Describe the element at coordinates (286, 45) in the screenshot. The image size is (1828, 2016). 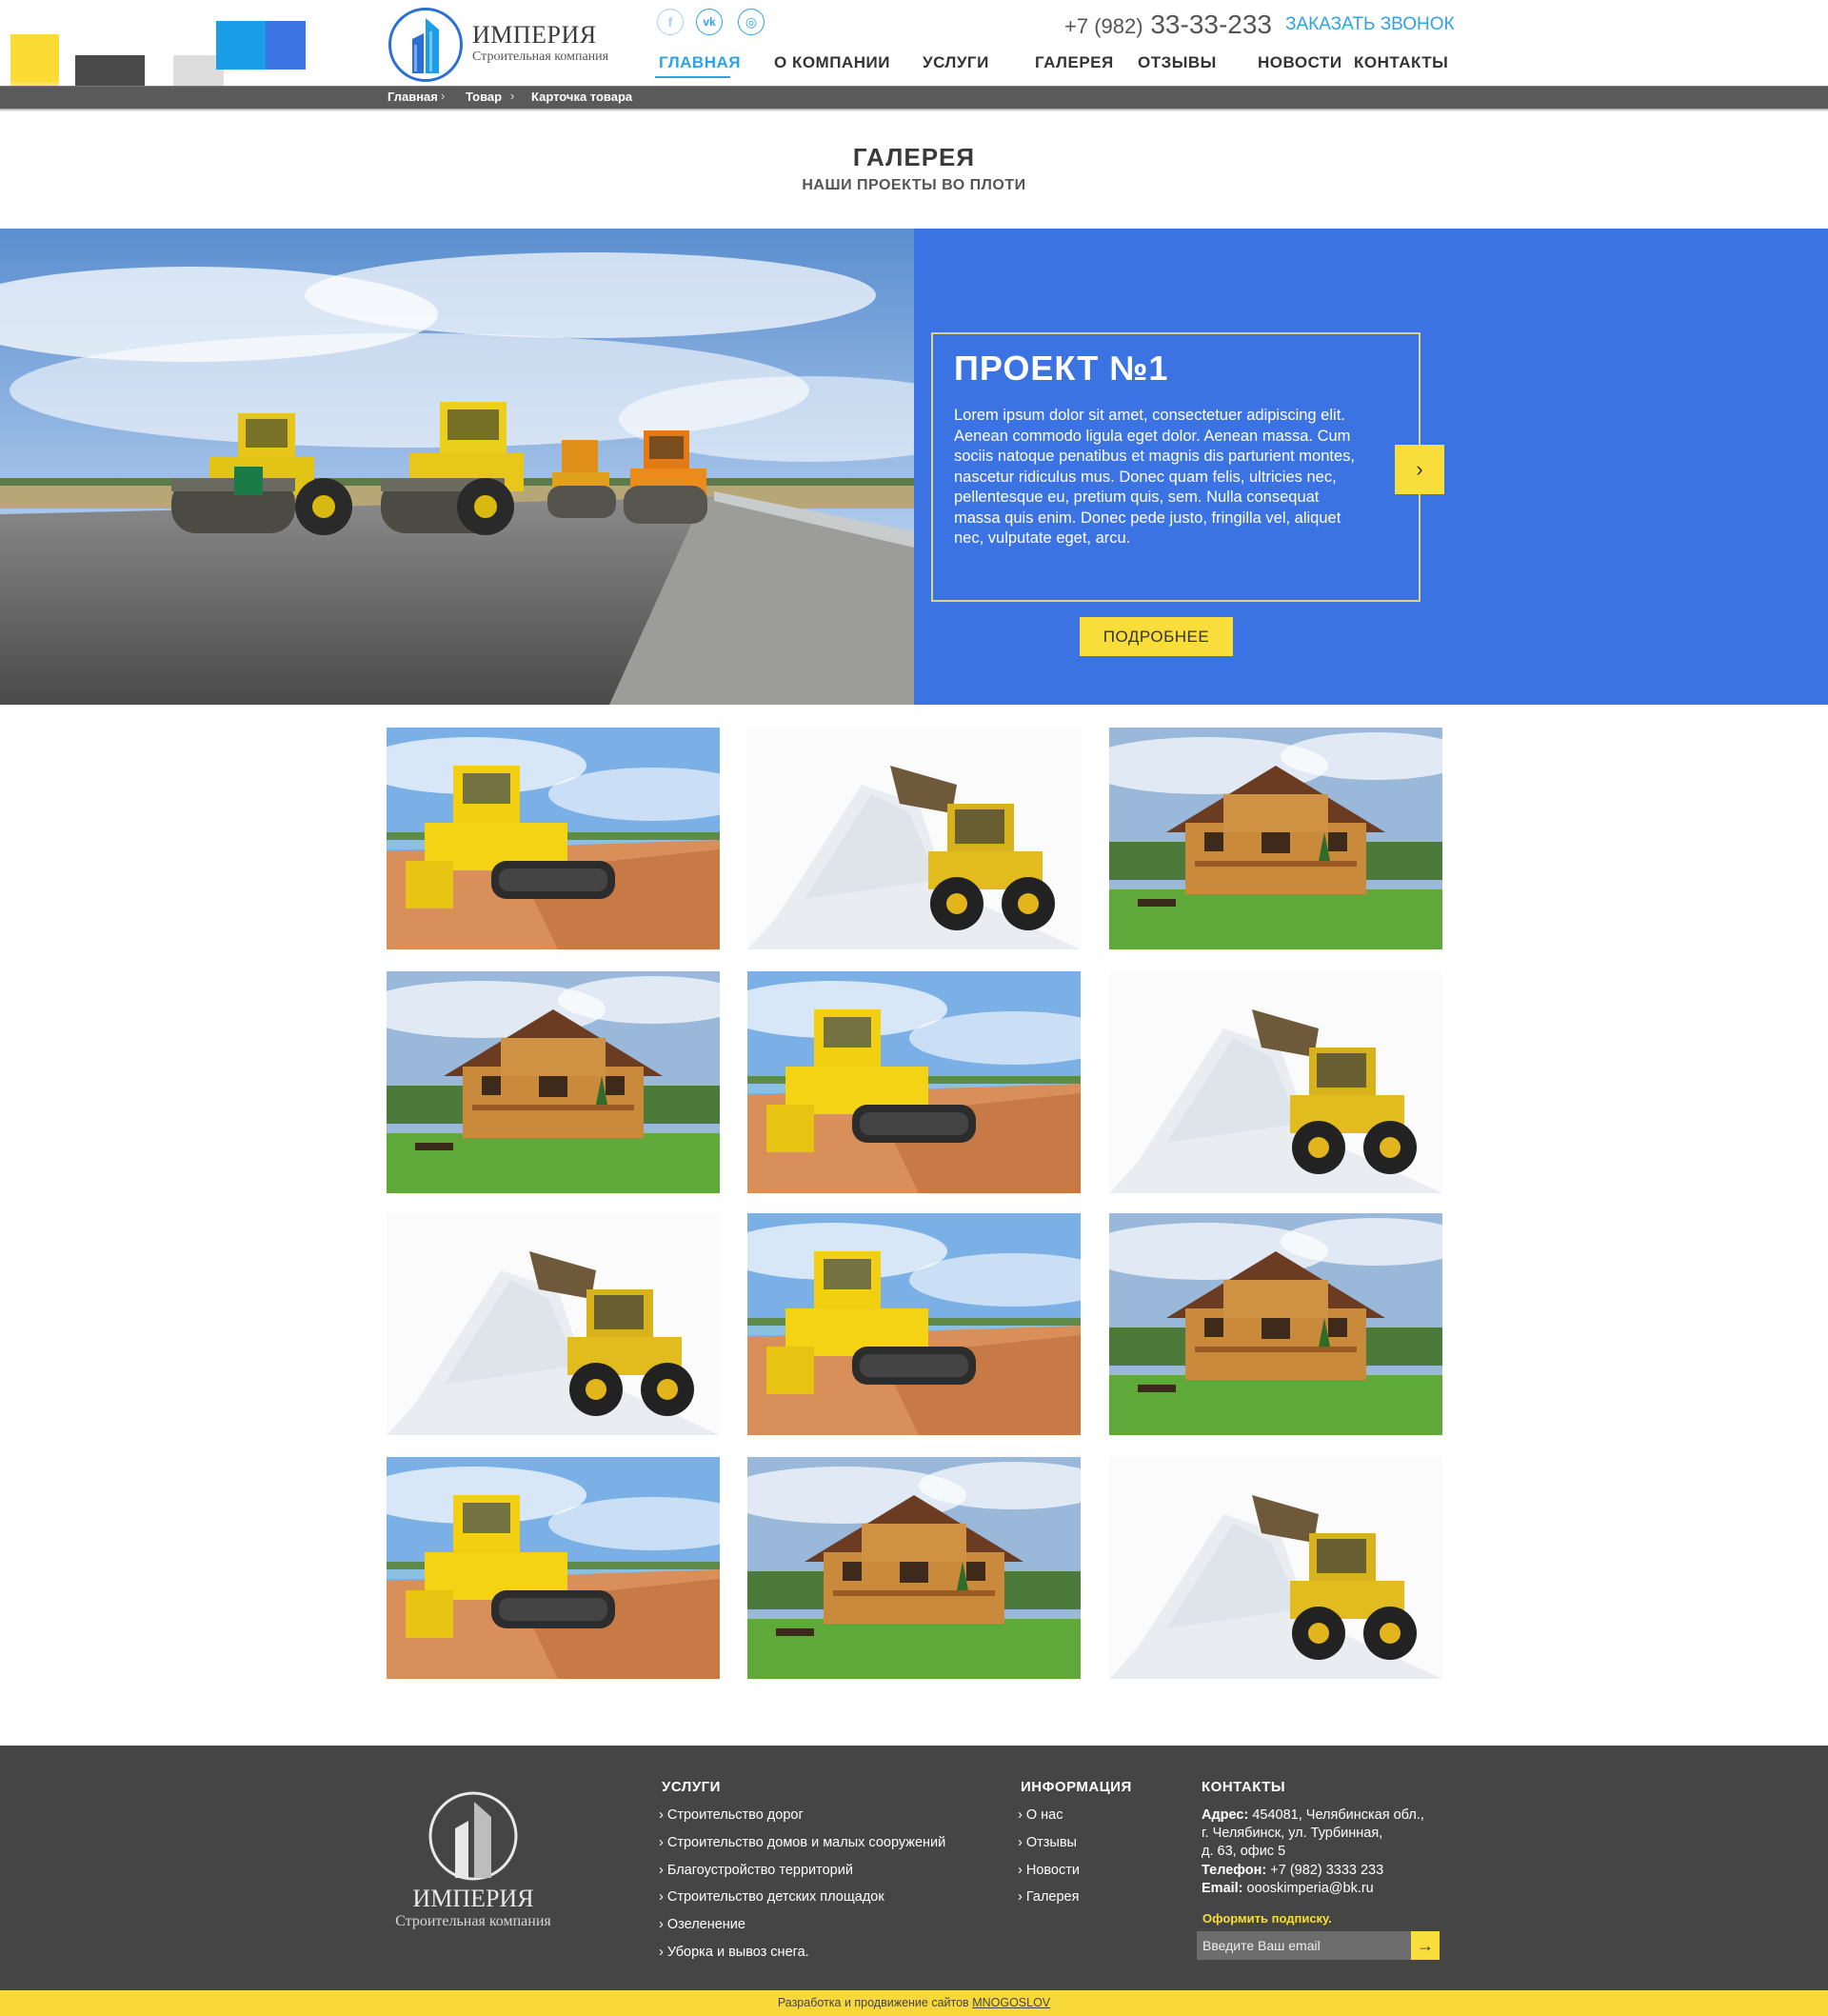
I see `color-swatch-royal-blue` at that location.